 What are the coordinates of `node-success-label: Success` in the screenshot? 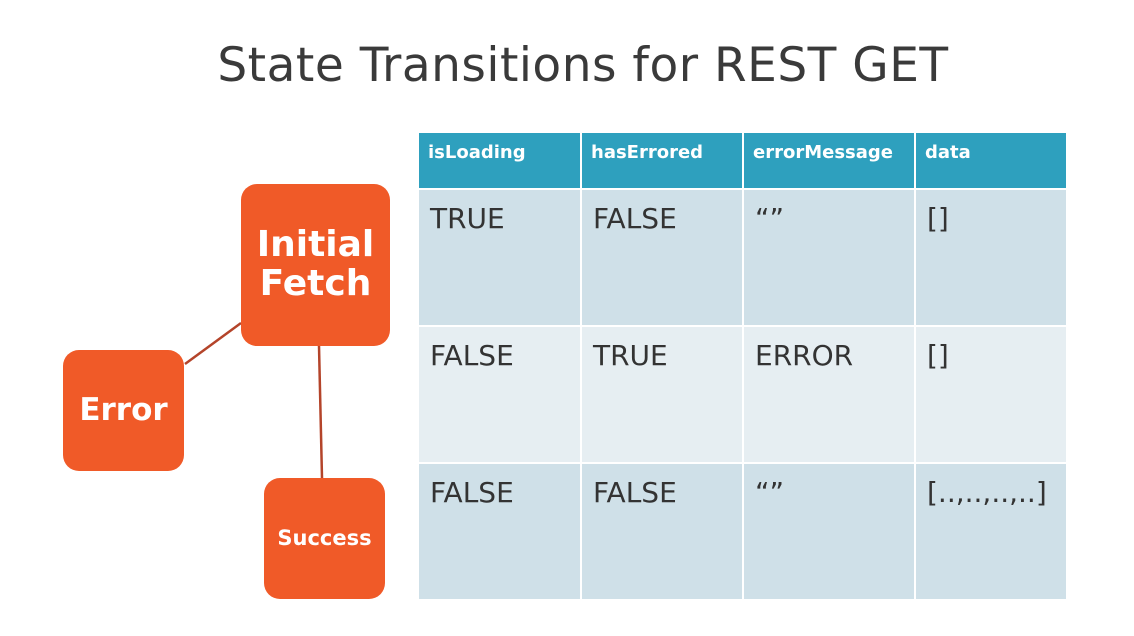 It's located at (324, 538).